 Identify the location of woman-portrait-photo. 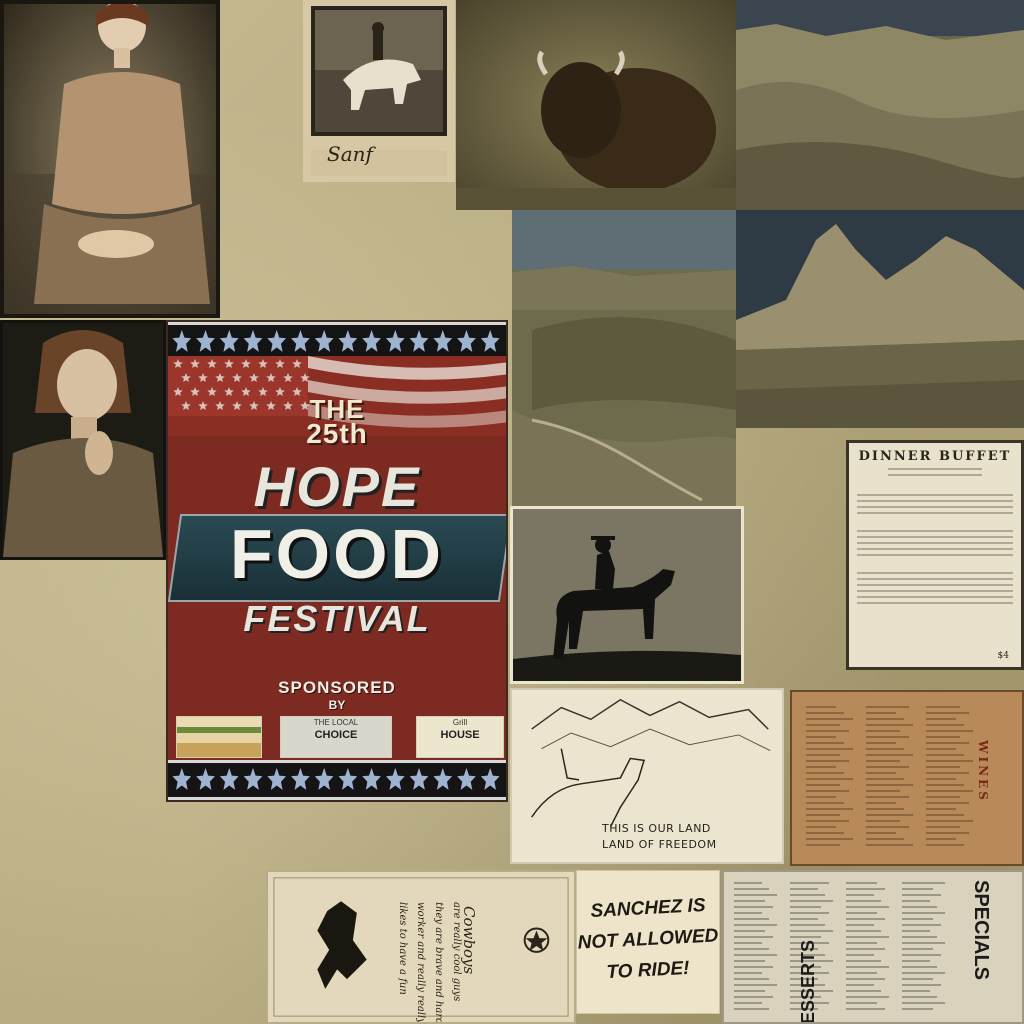
(110, 159).